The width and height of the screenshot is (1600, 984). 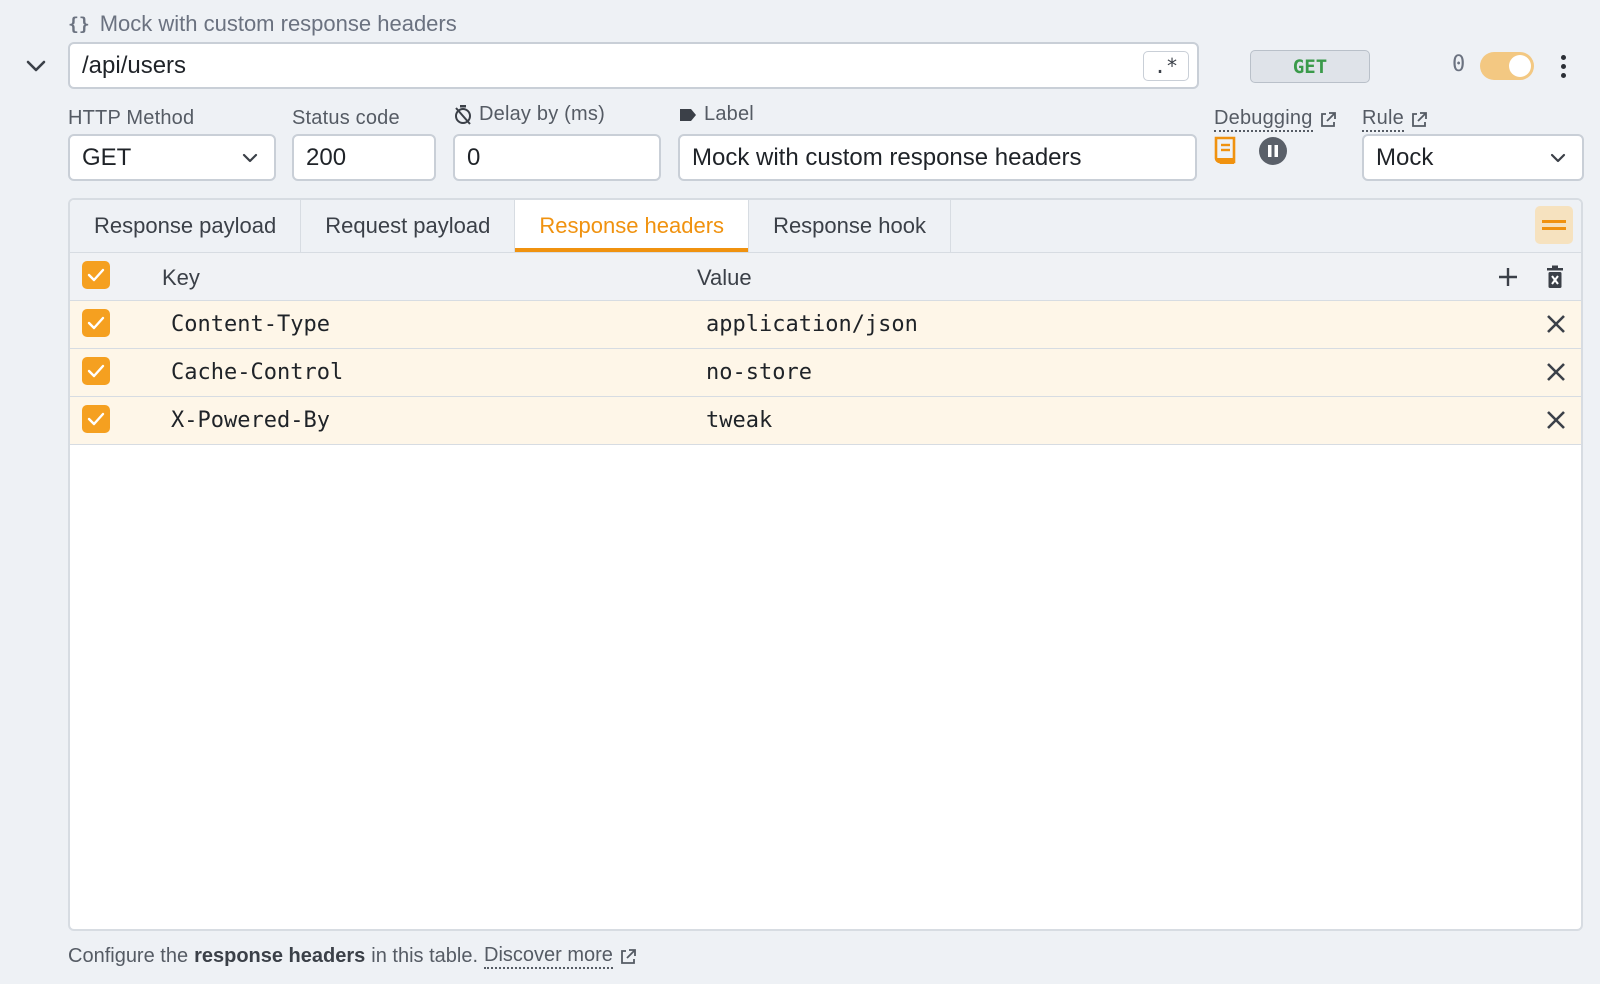 What do you see at coordinates (825, 373) in the screenshot?
I see `table-row: Cache-Control no-store` at bounding box center [825, 373].